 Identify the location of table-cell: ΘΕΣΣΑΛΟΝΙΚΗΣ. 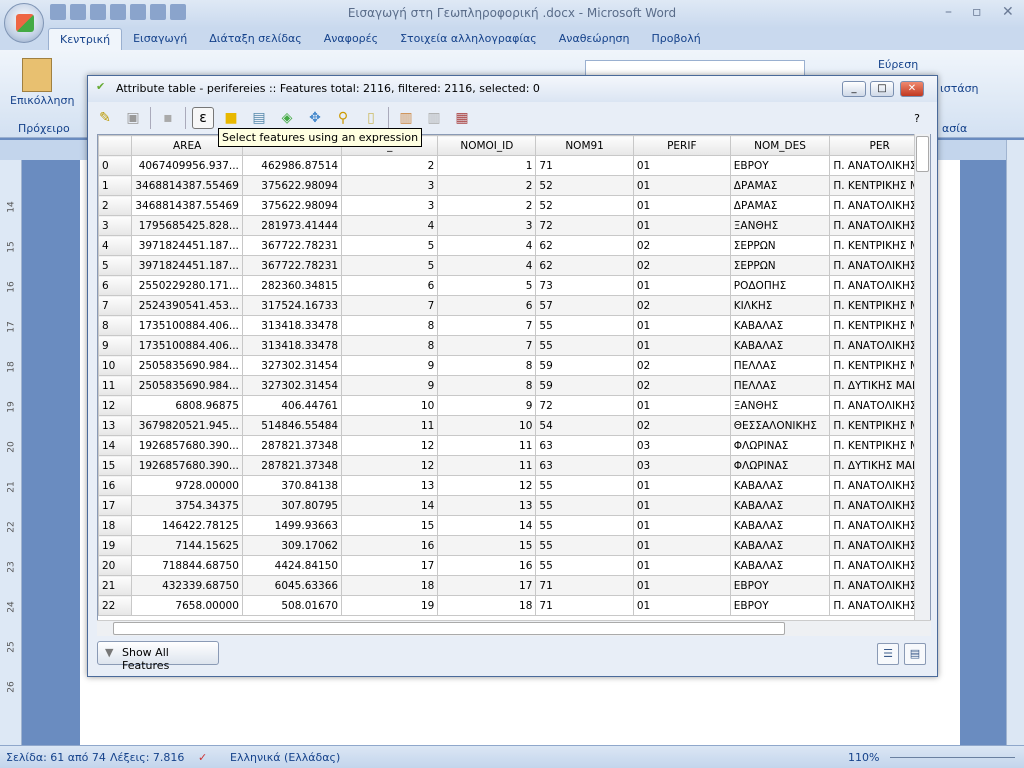
(780, 425).